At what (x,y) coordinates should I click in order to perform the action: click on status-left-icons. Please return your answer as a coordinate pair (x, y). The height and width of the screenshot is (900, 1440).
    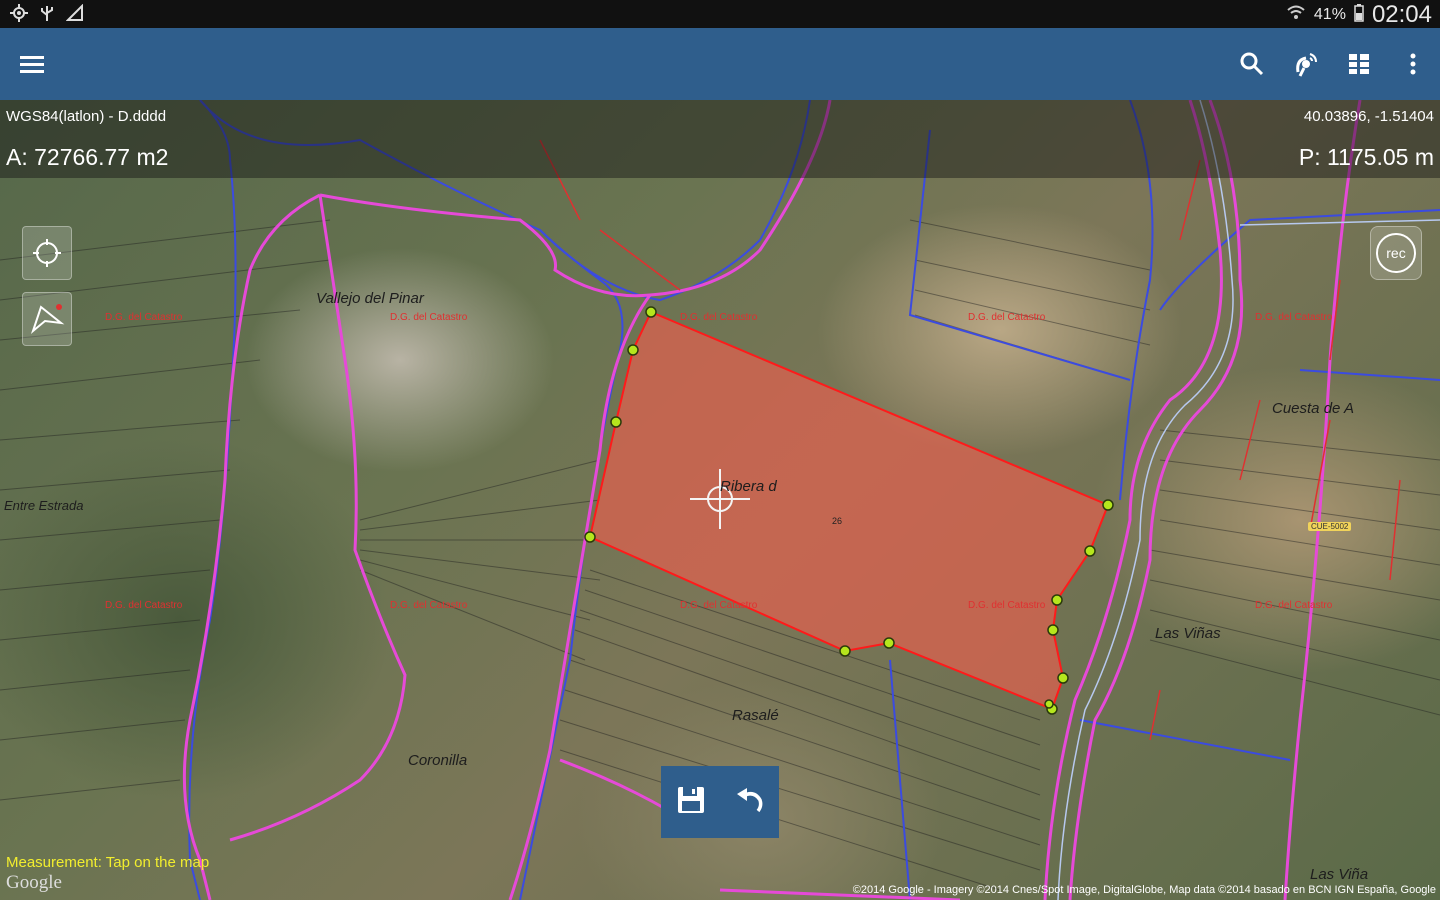
    Looking at the image, I should click on (47, 12).